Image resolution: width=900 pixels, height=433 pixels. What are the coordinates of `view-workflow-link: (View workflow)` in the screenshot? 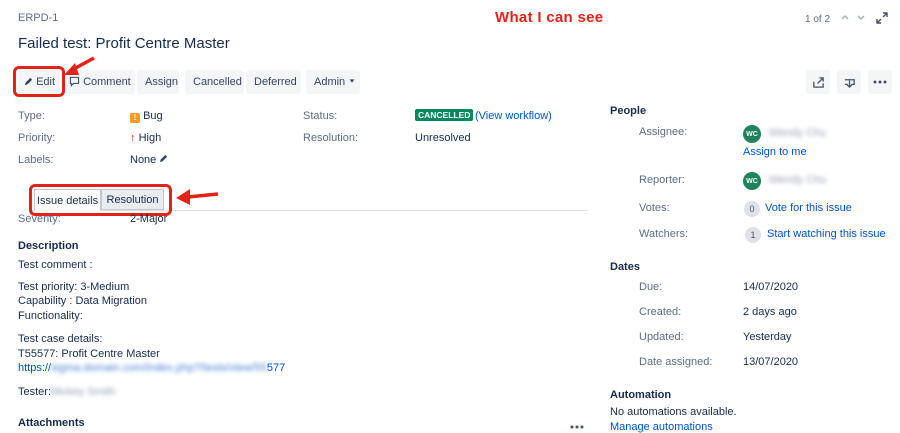 It's located at (513, 116).